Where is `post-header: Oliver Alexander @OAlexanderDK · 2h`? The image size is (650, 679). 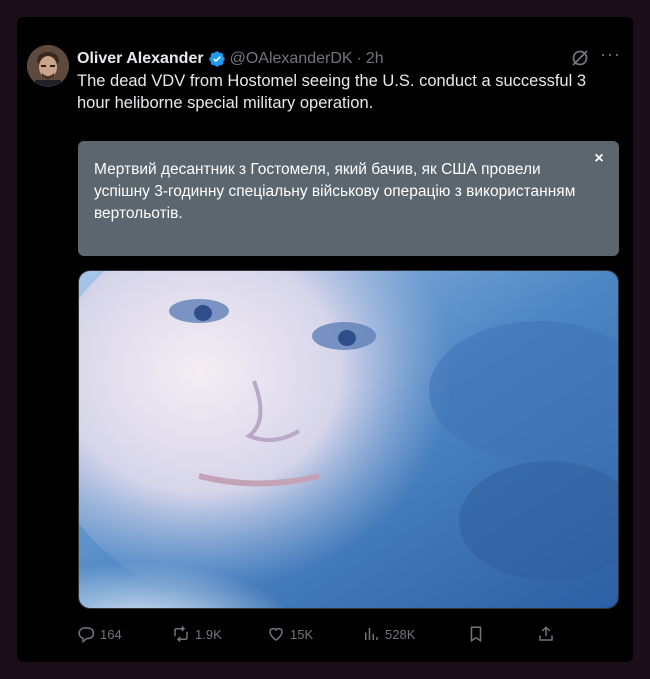 post-header: Oliver Alexander @OAlexanderDK · 2h is located at coordinates (230, 59).